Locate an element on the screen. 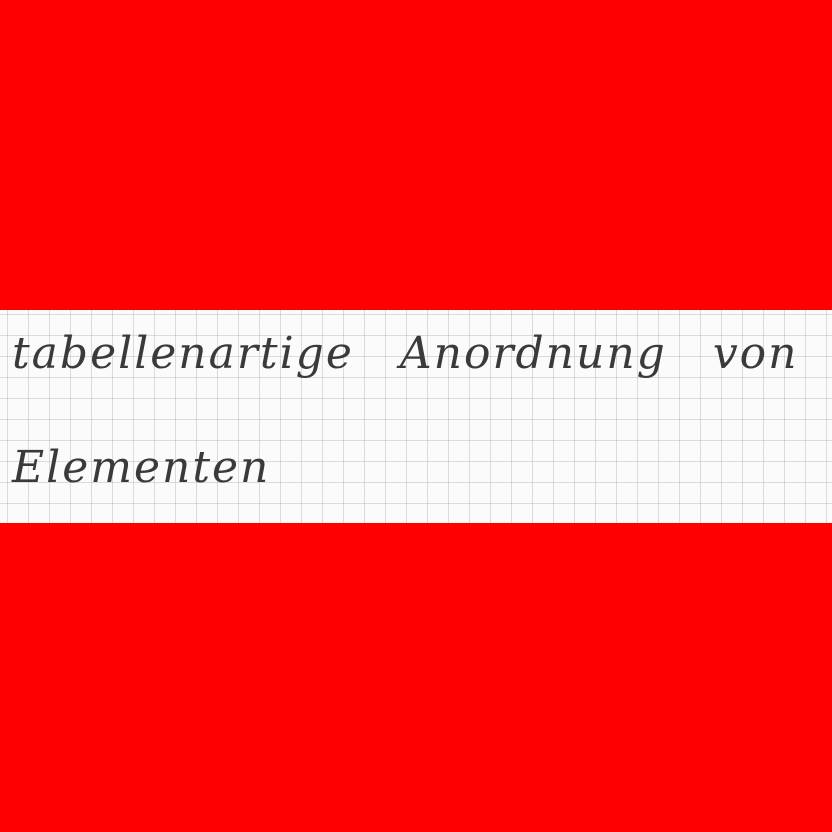 The width and height of the screenshot is (832, 832). handwritten-line-2: Elementen is located at coordinates (141, 467).